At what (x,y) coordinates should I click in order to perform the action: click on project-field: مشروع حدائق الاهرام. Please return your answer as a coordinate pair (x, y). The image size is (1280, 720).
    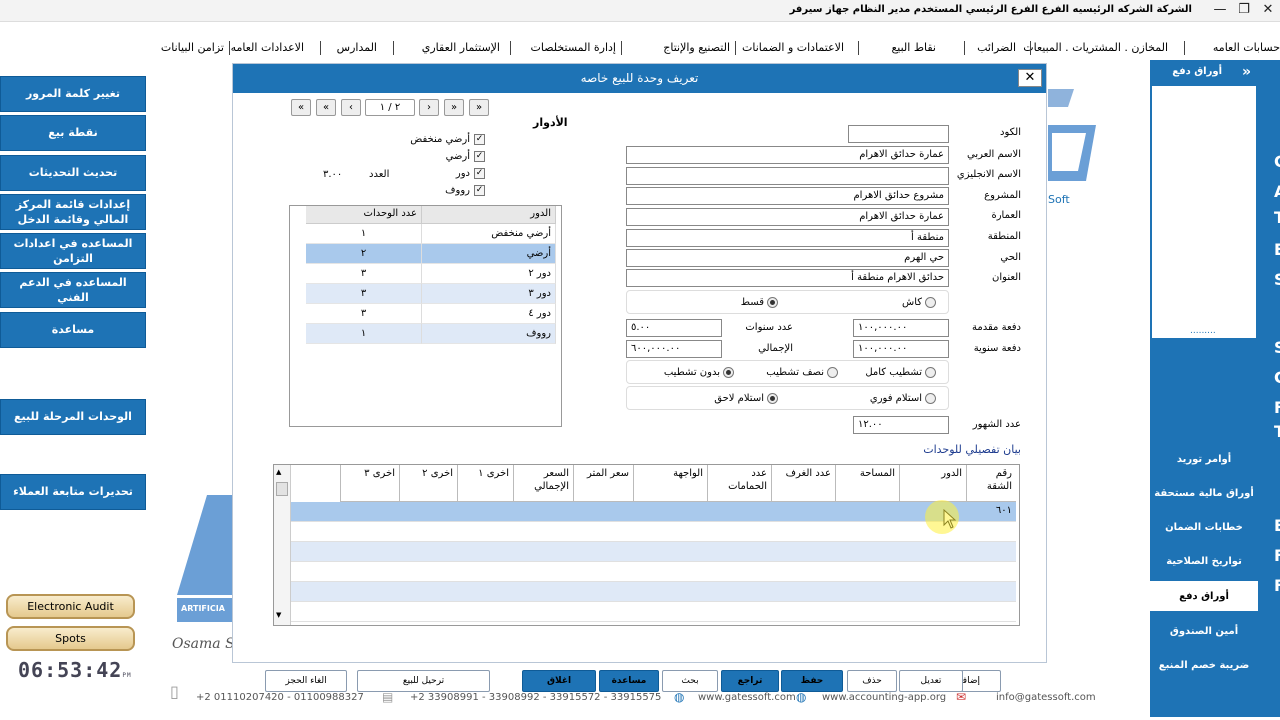
    Looking at the image, I should click on (787, 196).